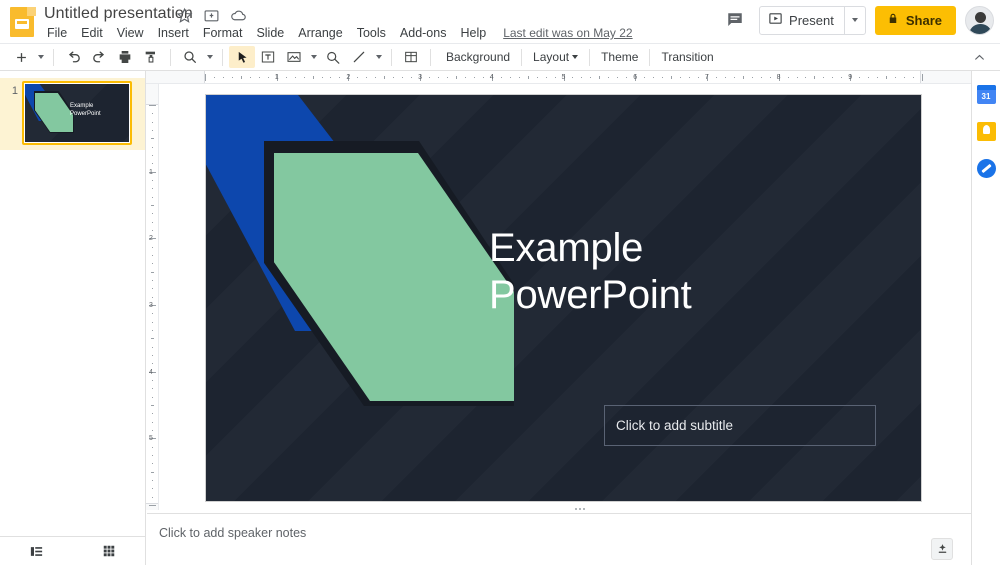 This screenshot has height=565, width=1000. What do you see at coordinates (473, 33) in the screenshot?
I see `menu-help: Help` at bounding box center [473, 33].